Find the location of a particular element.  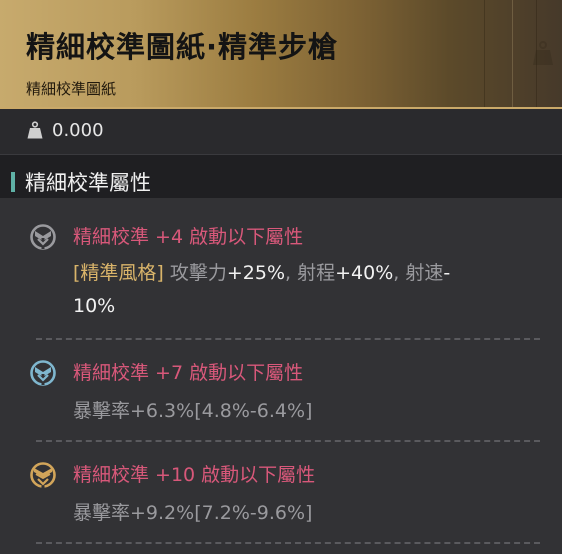

calibration-tier-1-icon is located at coordinates (43, 237).